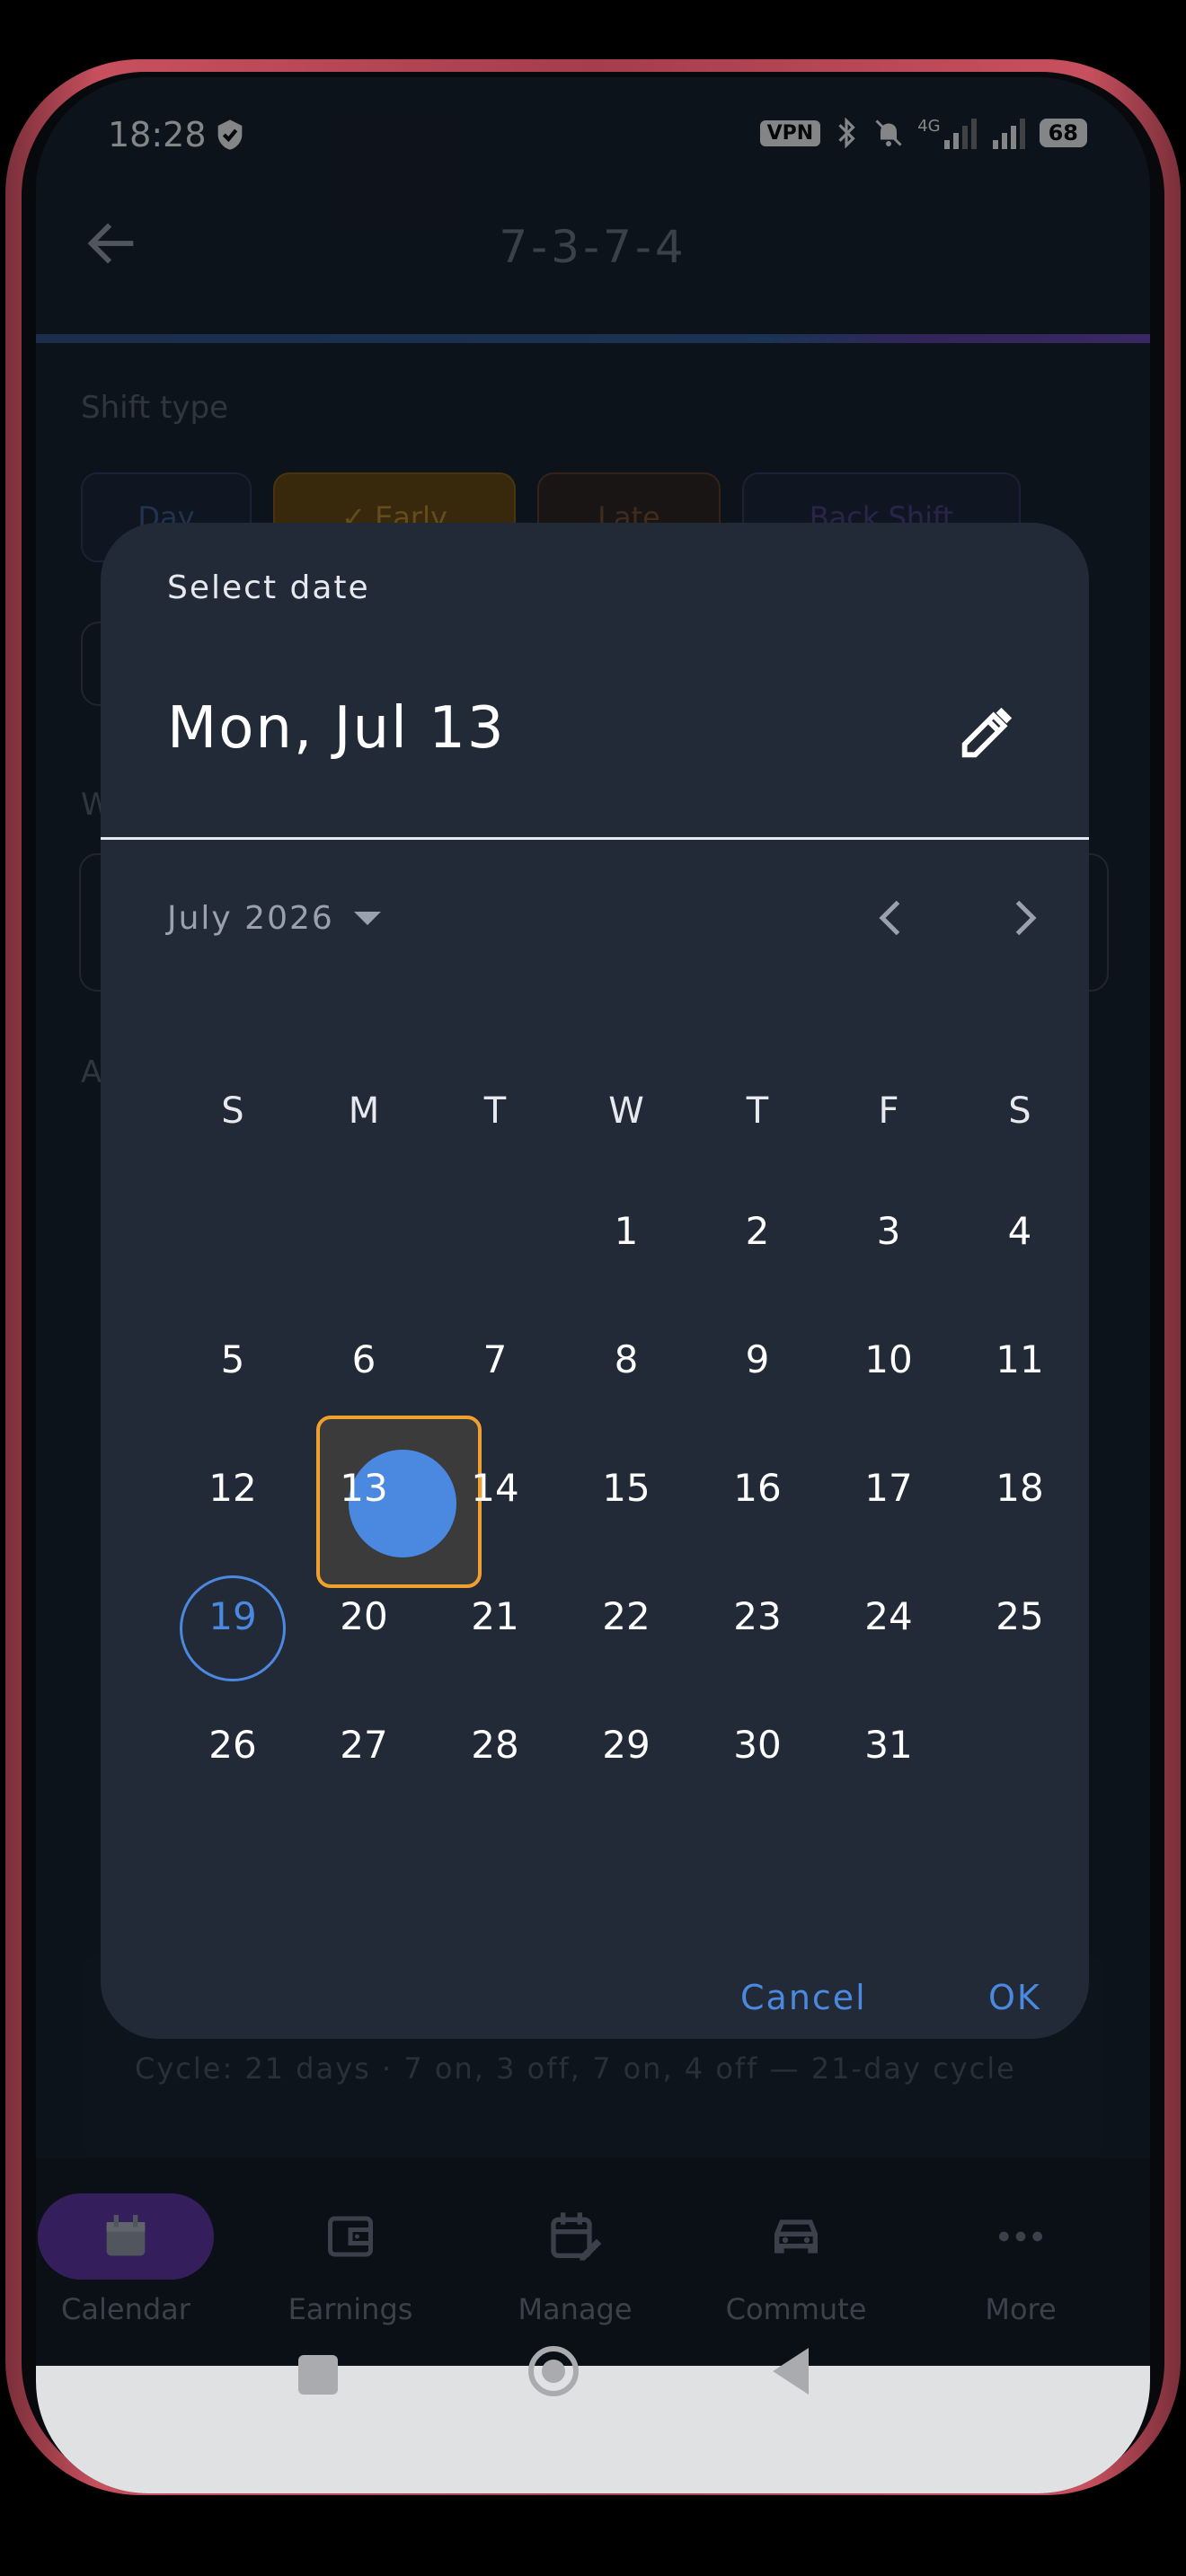 The width and height of the screenshot is (1186, 2576). I want to click on month-year-selector: July 2026, so click(274, 918).